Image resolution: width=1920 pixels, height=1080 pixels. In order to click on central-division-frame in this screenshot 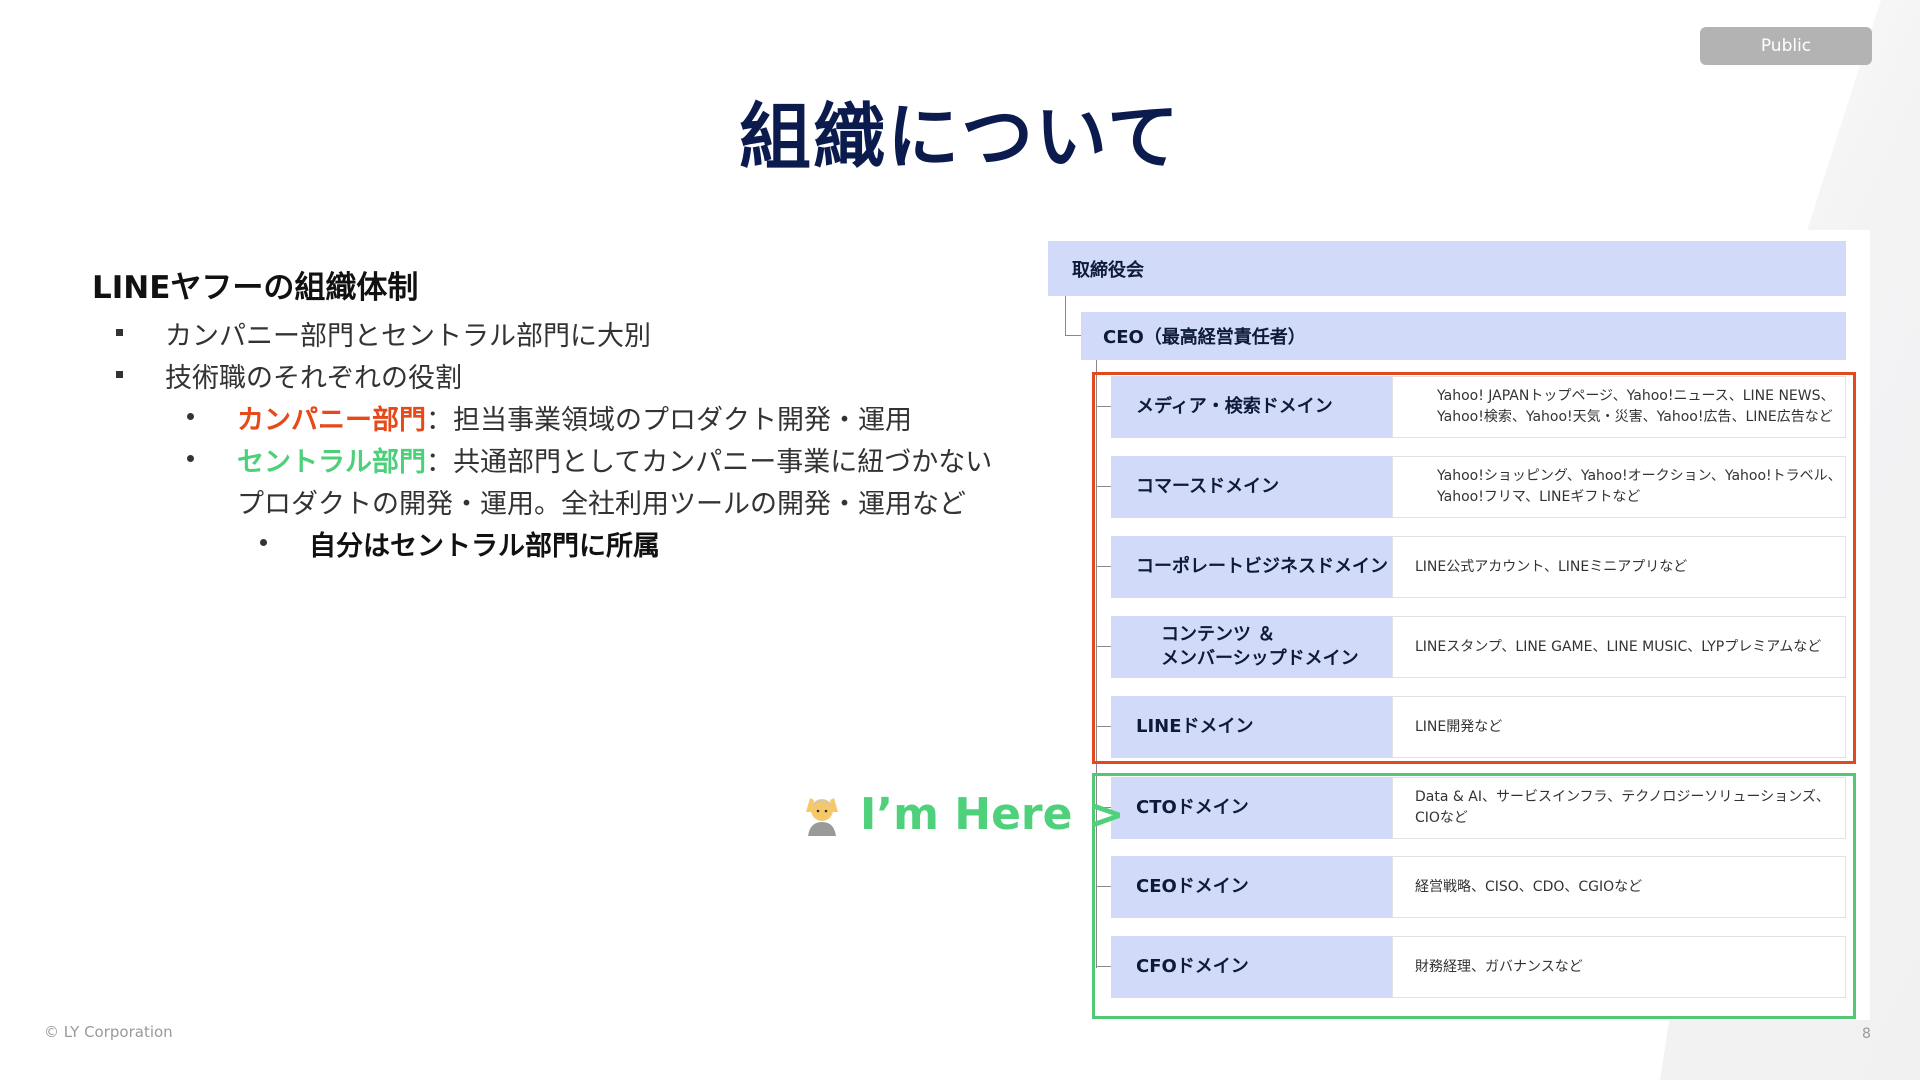, I will do `click(1474, 896)`.